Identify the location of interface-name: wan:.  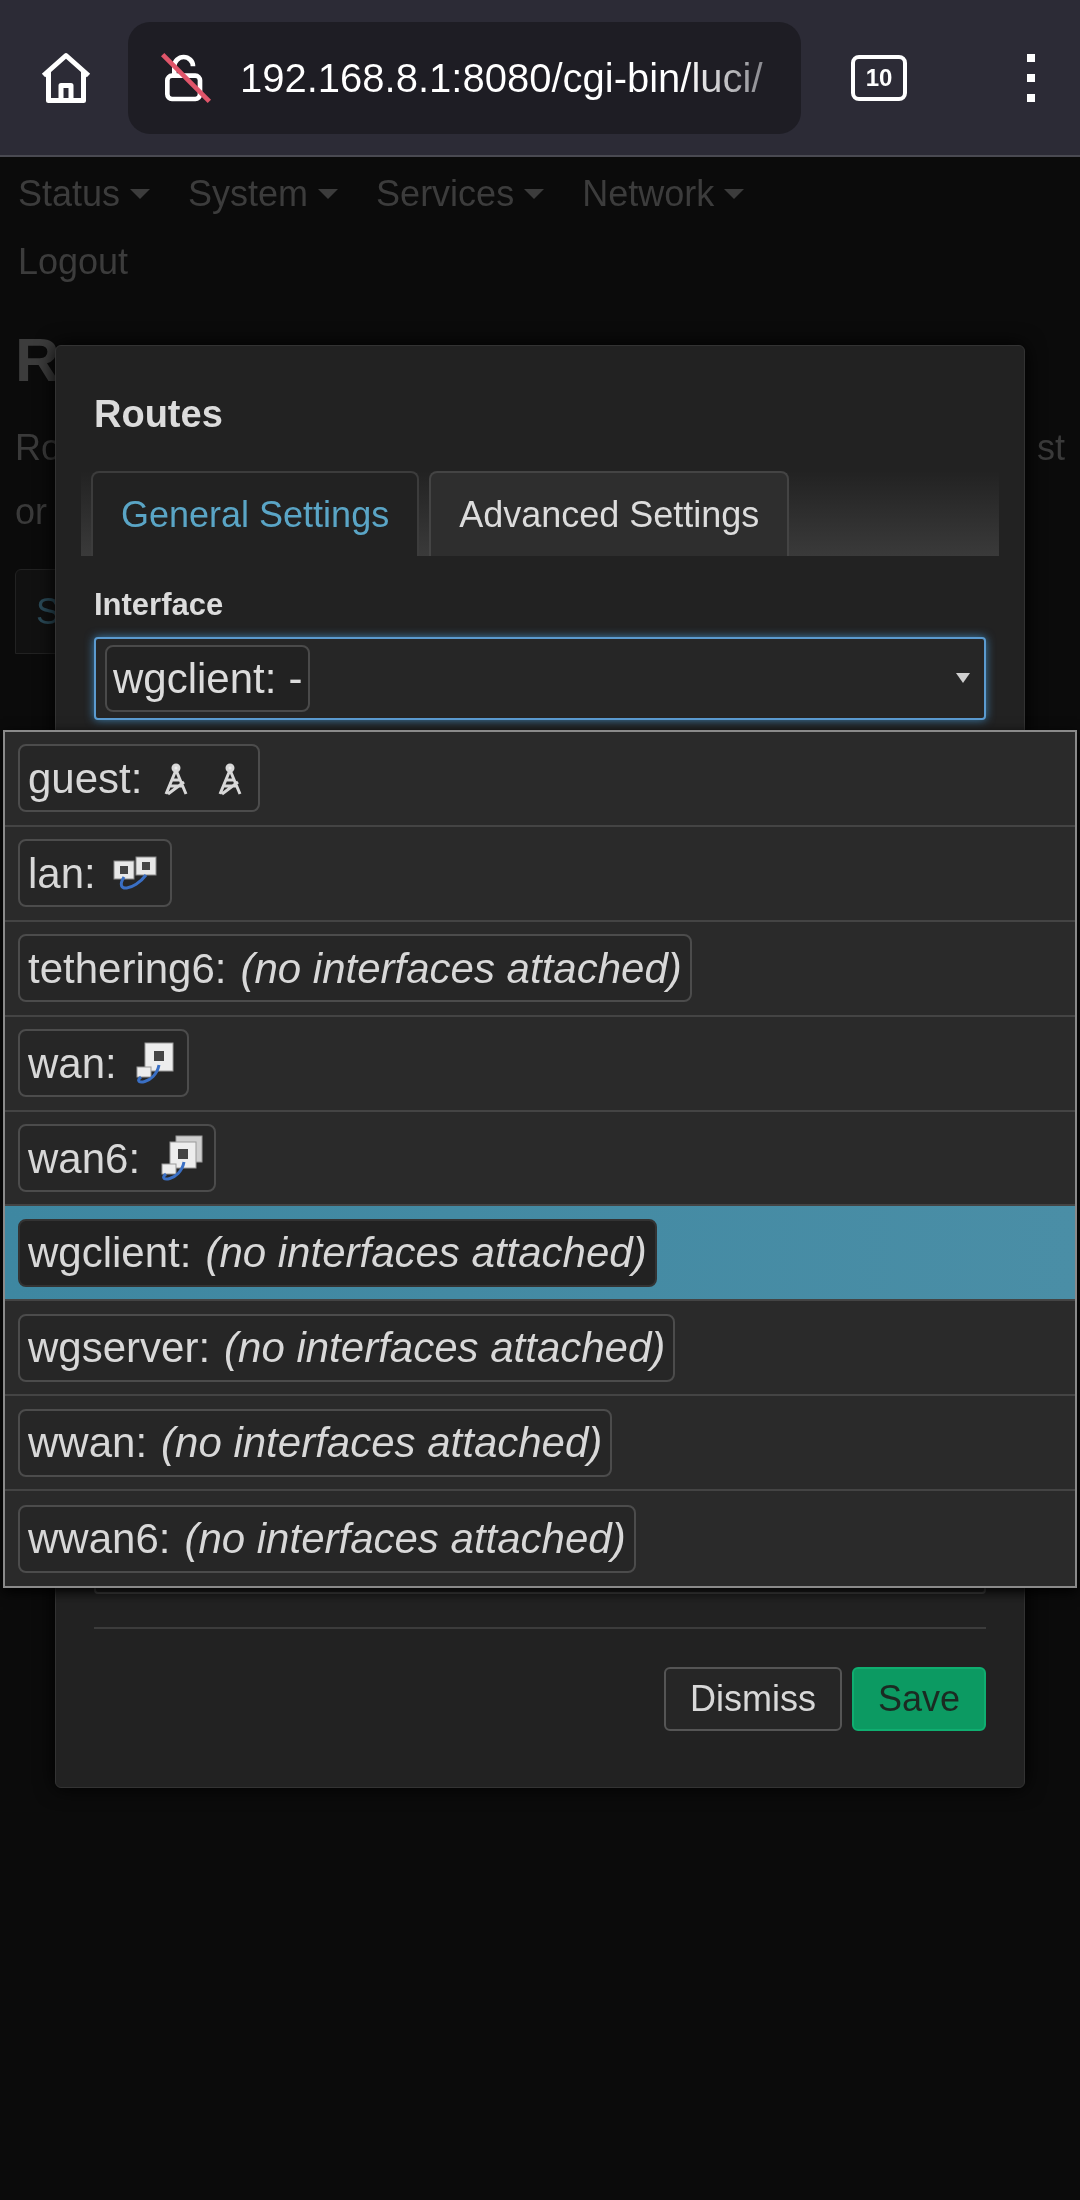
(72, 1063).